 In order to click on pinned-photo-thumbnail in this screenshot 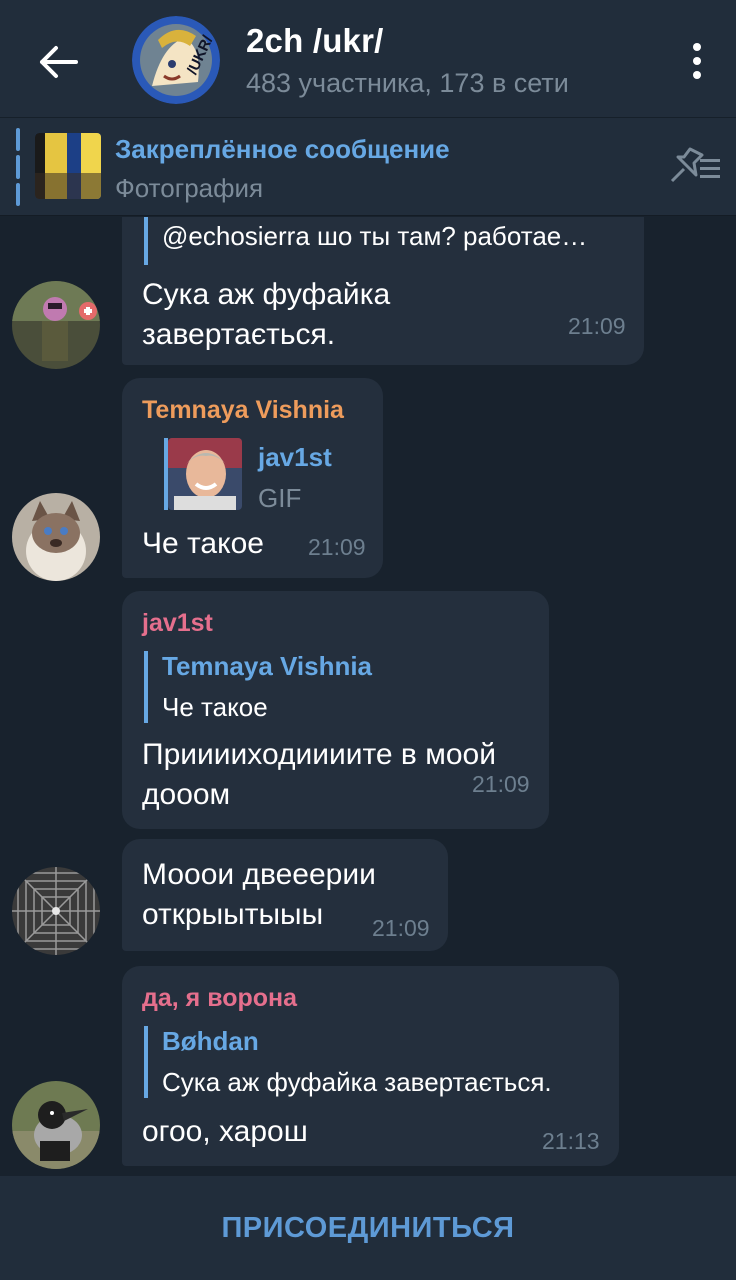, I will do `click(68, 166)`.